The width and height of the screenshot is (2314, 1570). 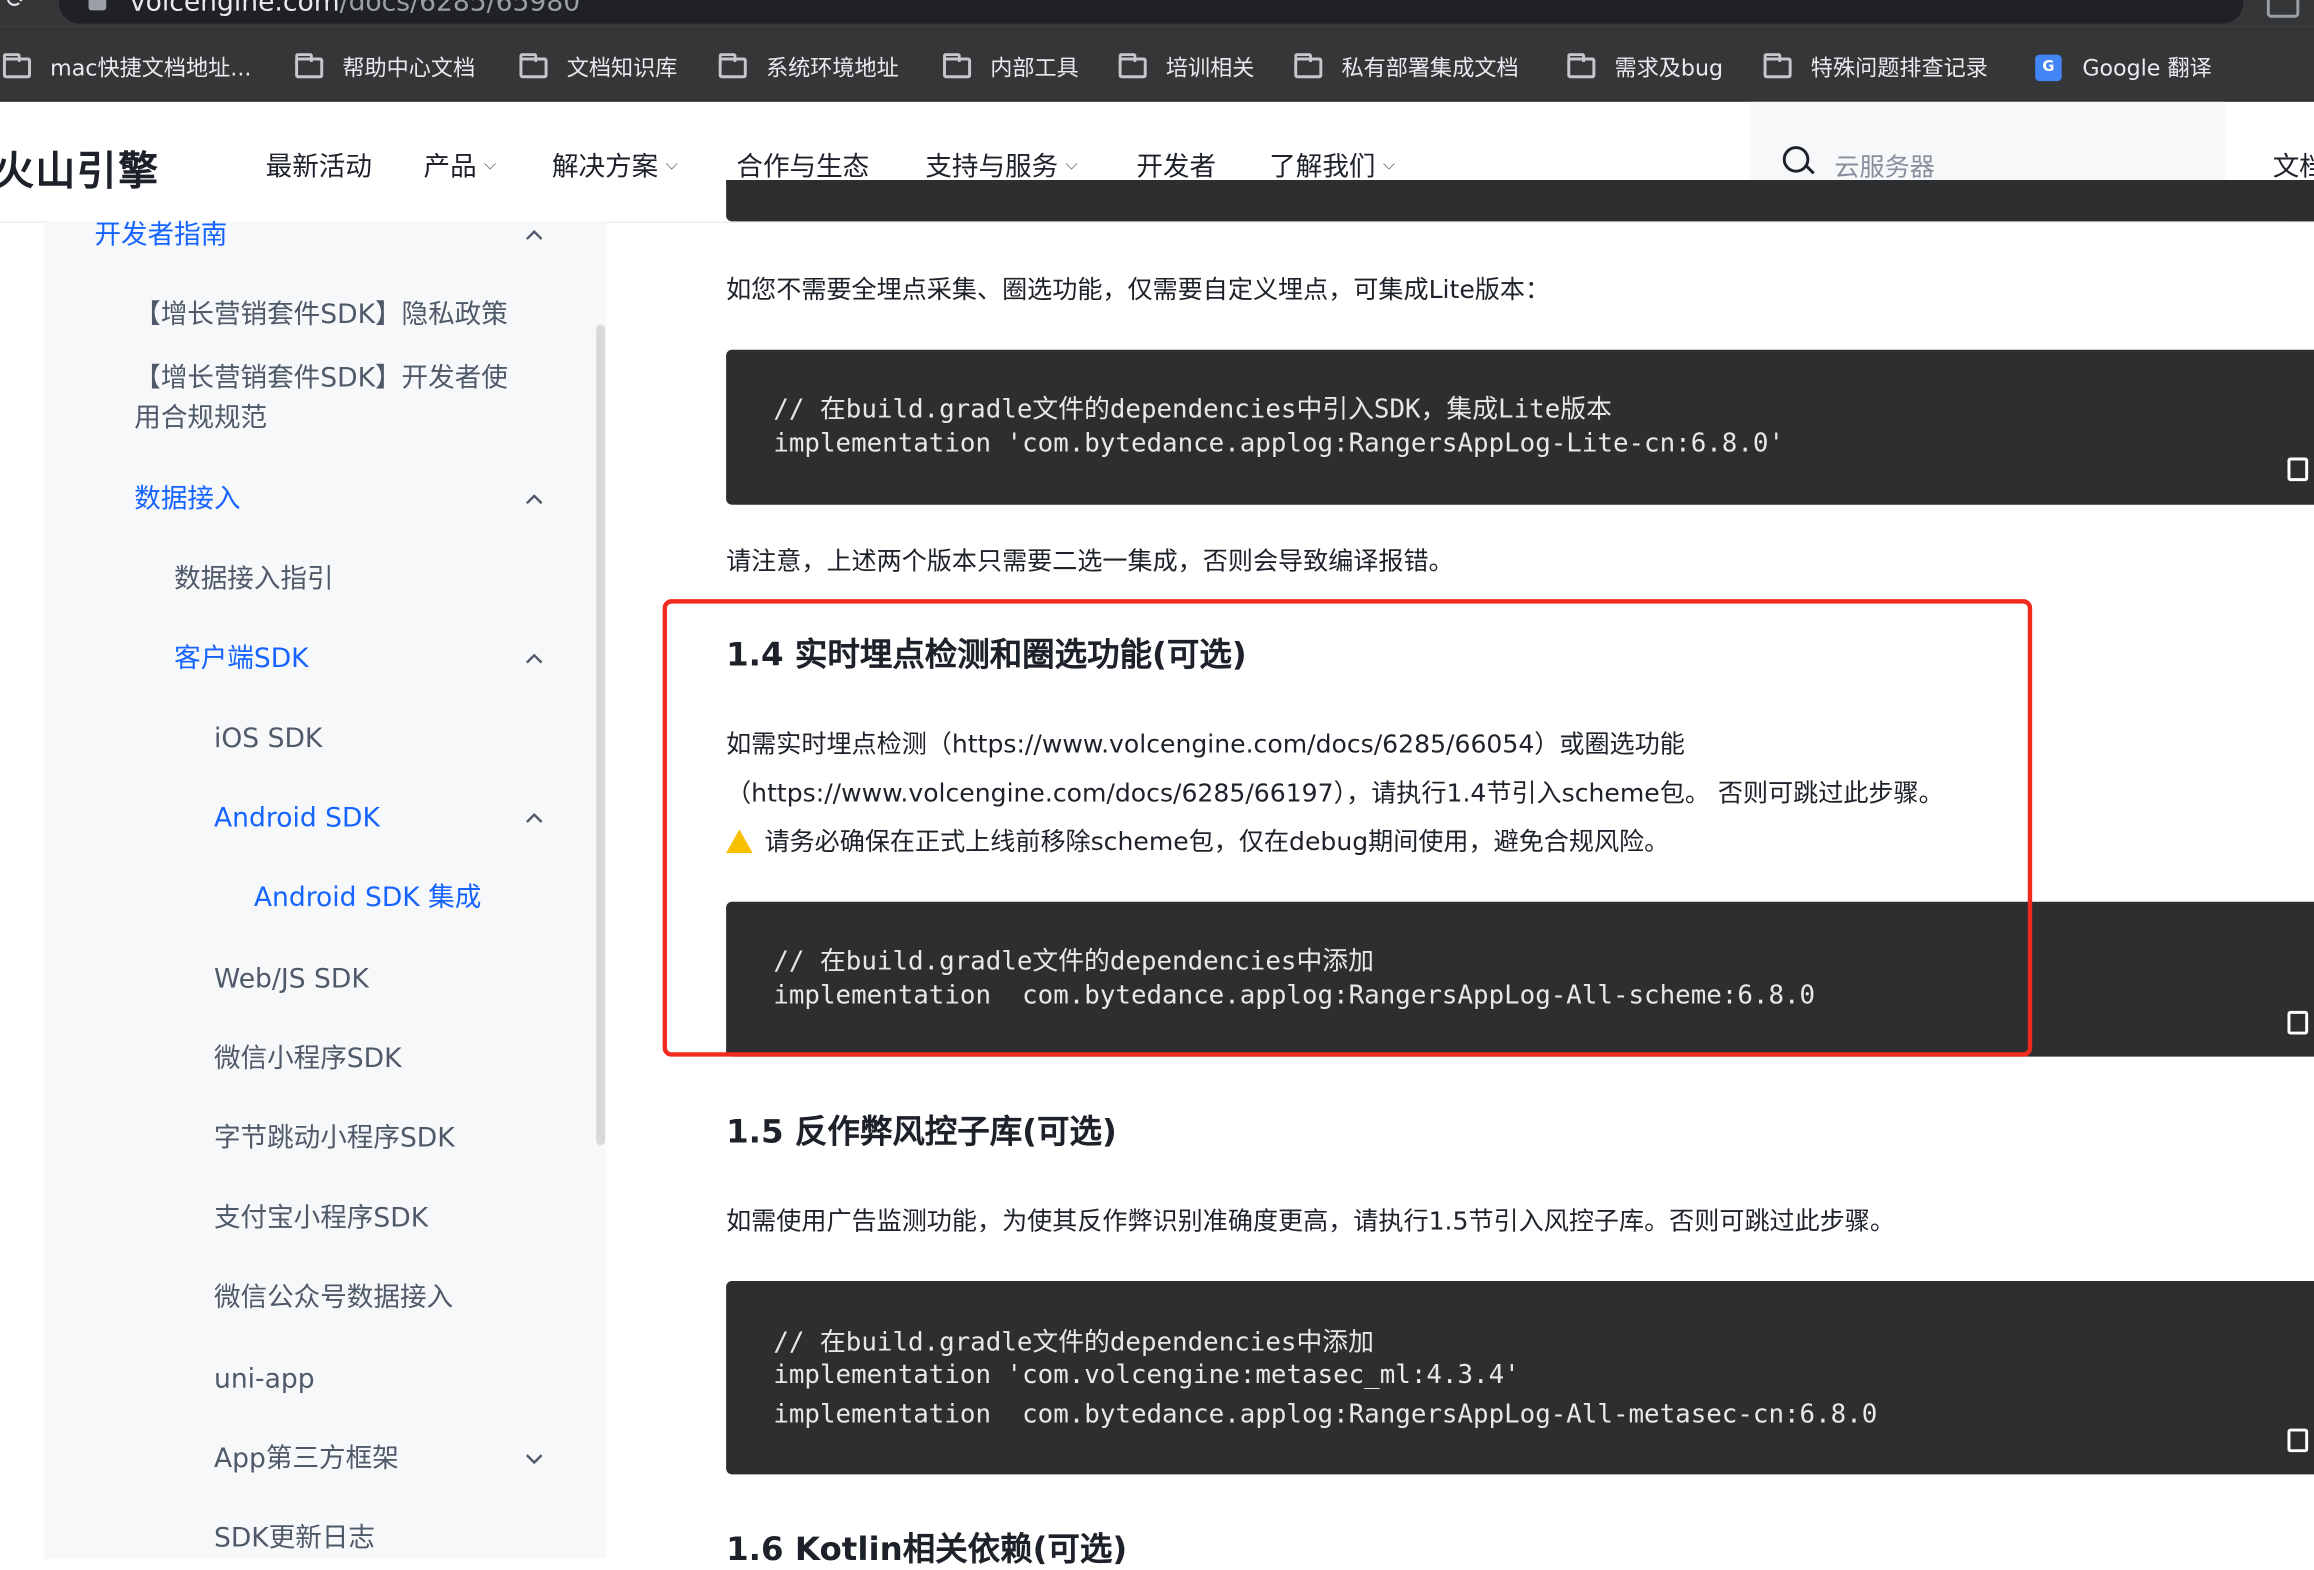 I want to click on bookmark-training: 培训相关, so click(x=1186, y=67).